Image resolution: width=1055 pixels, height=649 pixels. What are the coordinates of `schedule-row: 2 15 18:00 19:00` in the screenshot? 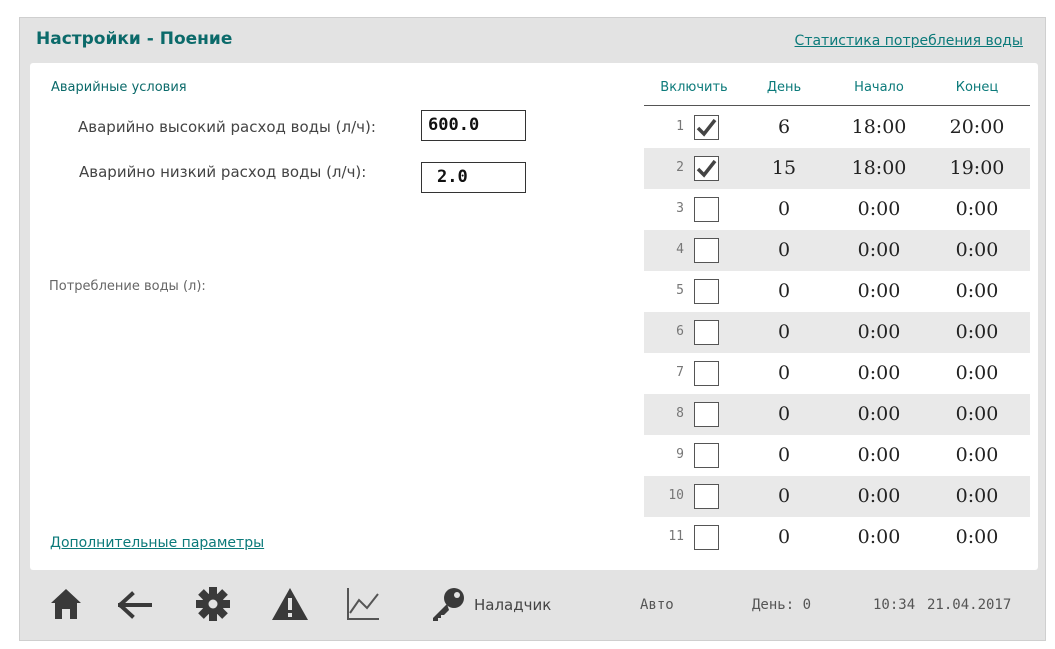 It's located at (837, 168).